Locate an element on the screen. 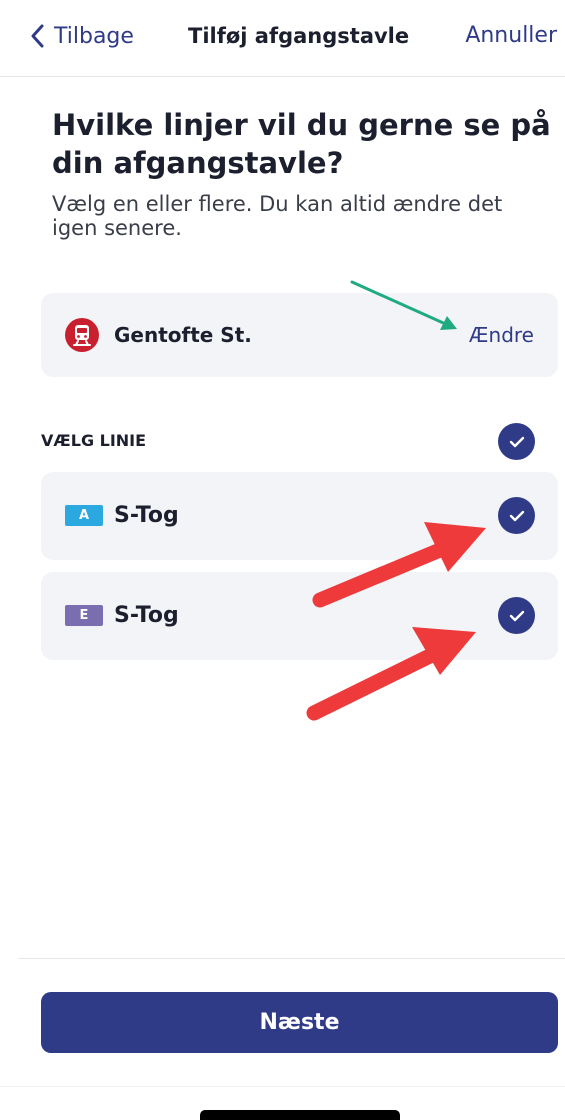 This screenshot has height=1120, width=565. back-button: Tilbage is located at coordinates (82, 36).